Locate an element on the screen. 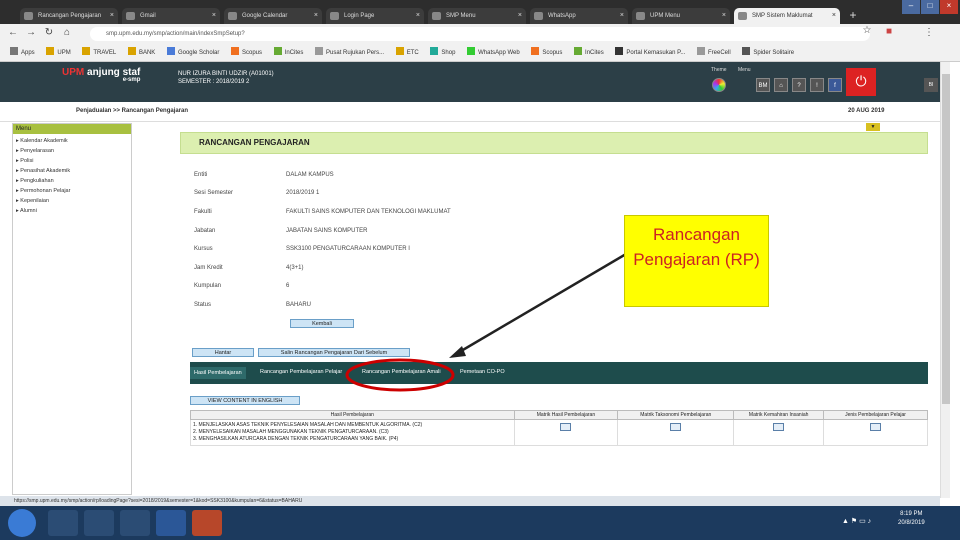  bookmark-item: FreeCell is located at coordinates (714, 52).